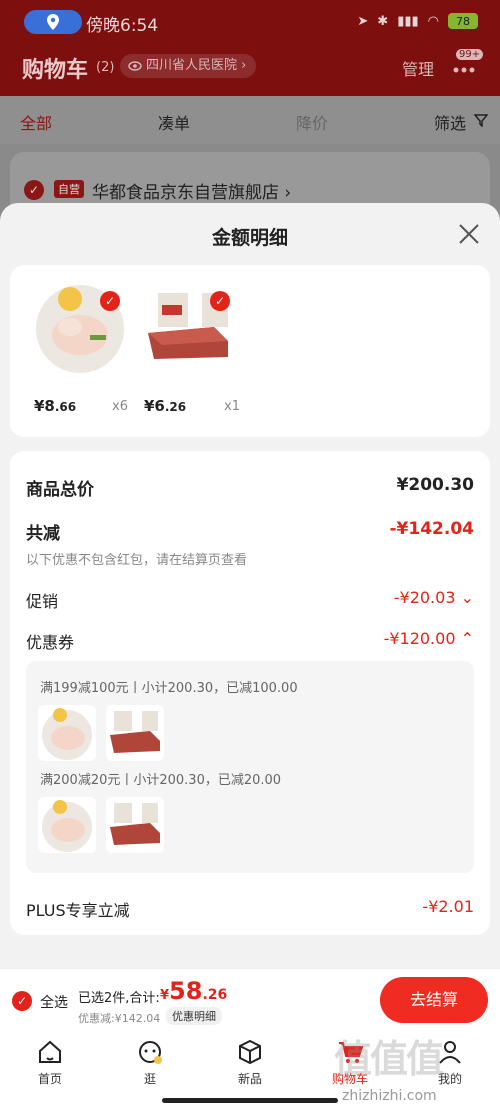  What do you see at coordinates (174, 122) in the screenshot?
I see `tab-bundle: 凑单` at bounding box center [174, 122].